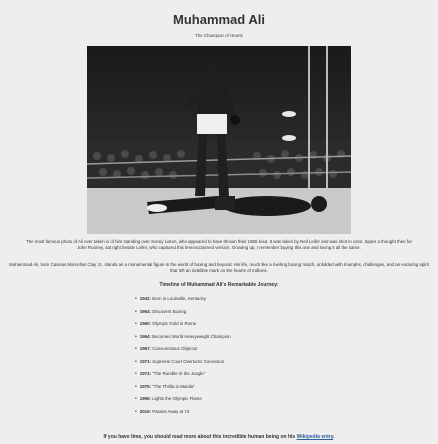  What do you see at coordinates (145, 386) in the screenshot?
I see `timeline-year: 1975:` at bounding box center [145, 386].